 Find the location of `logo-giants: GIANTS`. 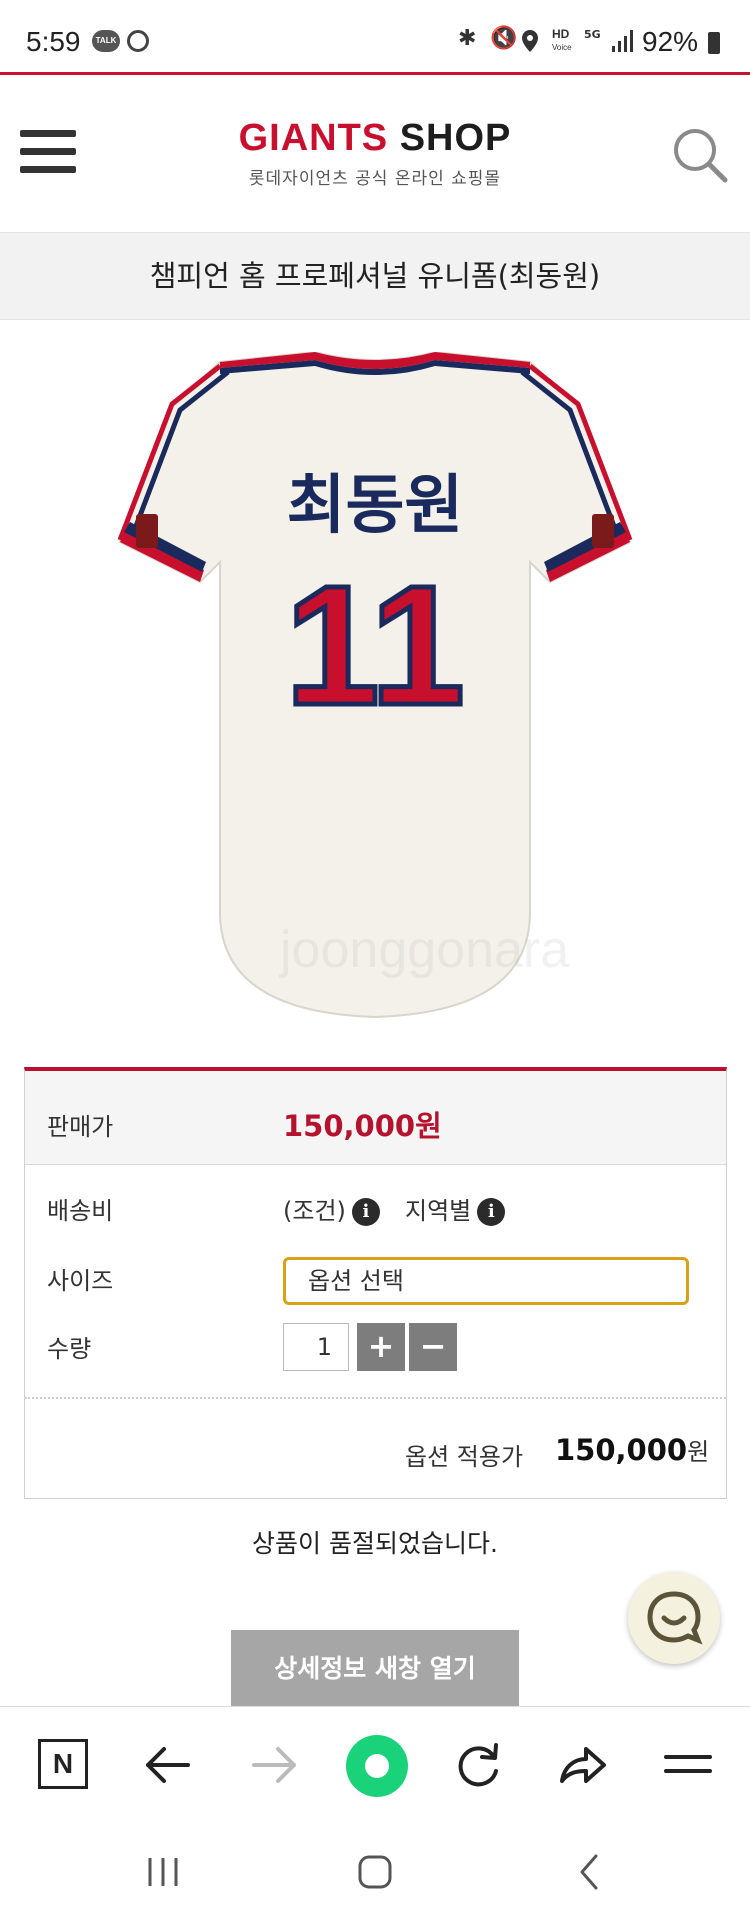

logo-giants: GIANTS is located at coordinates (313, 138).